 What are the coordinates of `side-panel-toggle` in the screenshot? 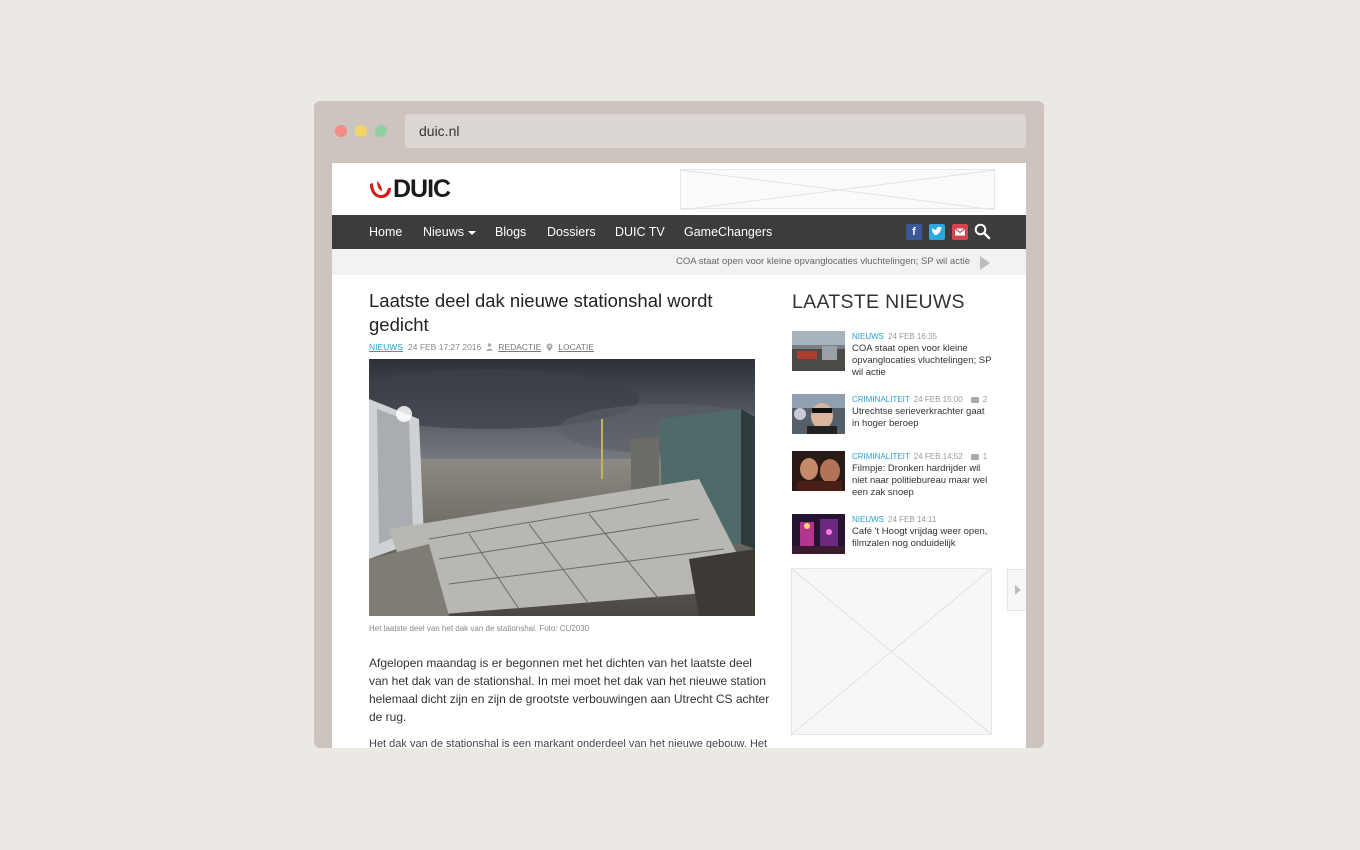 It's located at (1016, 590).